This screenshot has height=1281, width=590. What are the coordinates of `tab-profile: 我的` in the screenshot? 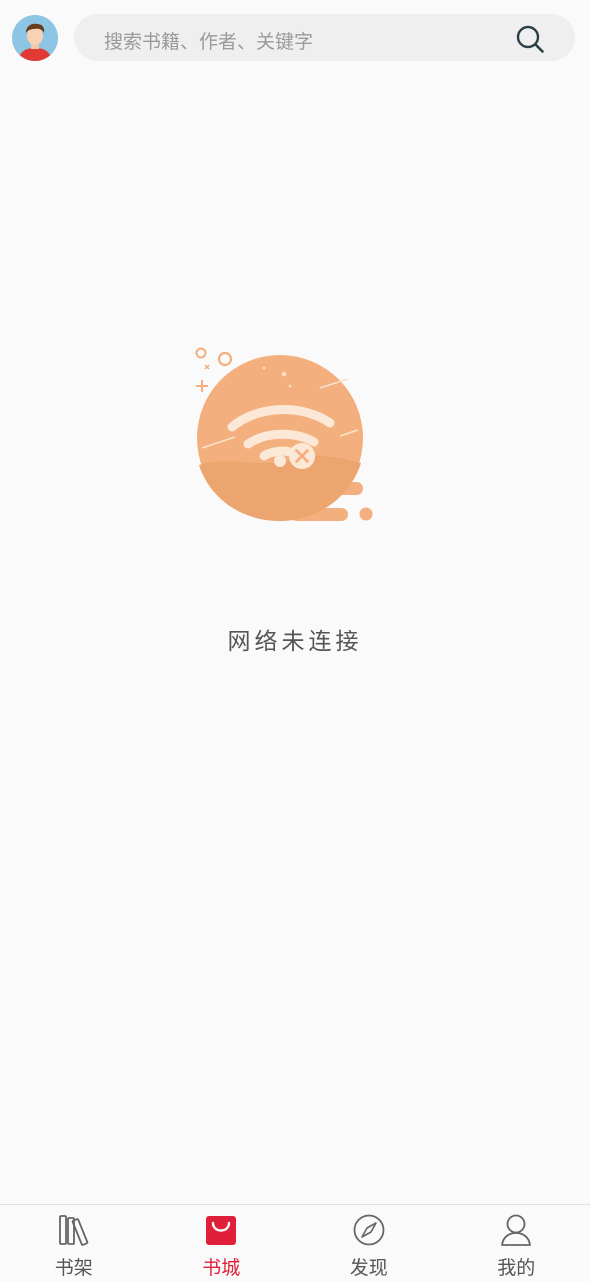 It's located at (516, 1243).